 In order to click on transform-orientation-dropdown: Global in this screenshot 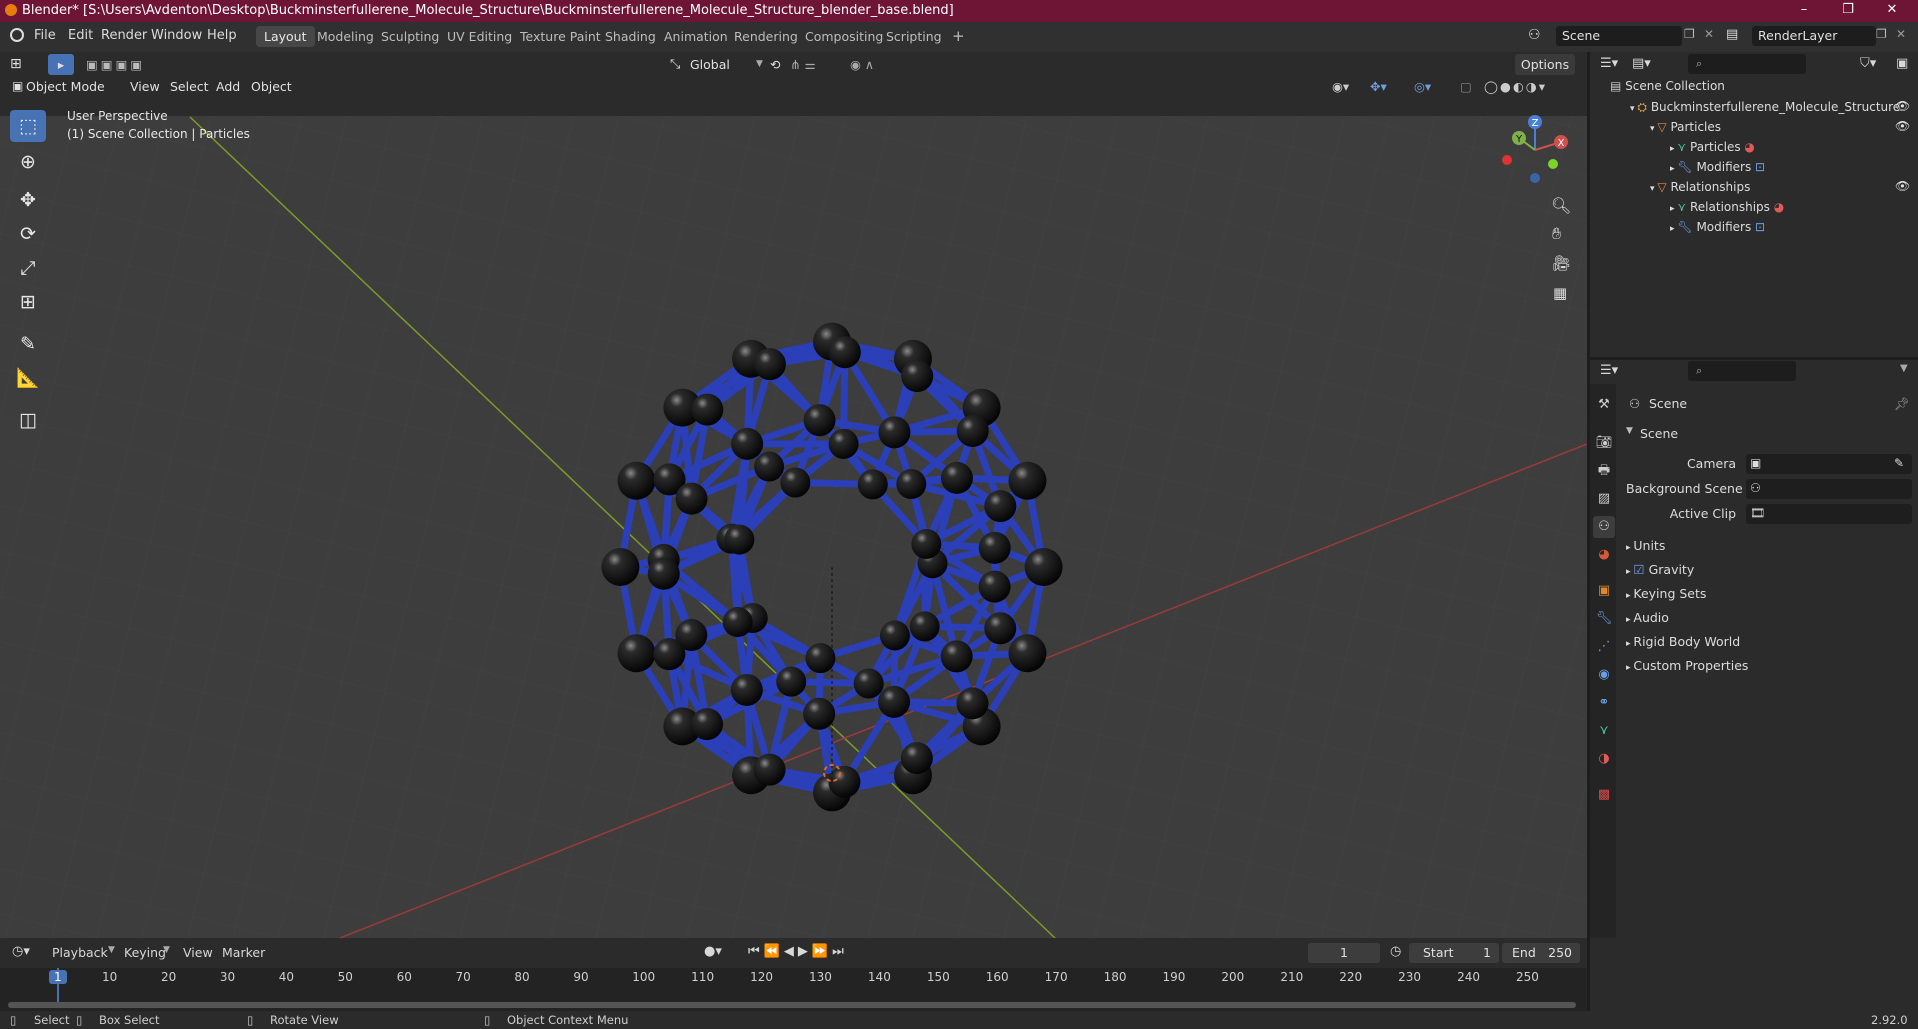, I will do `click(723, 64)`.